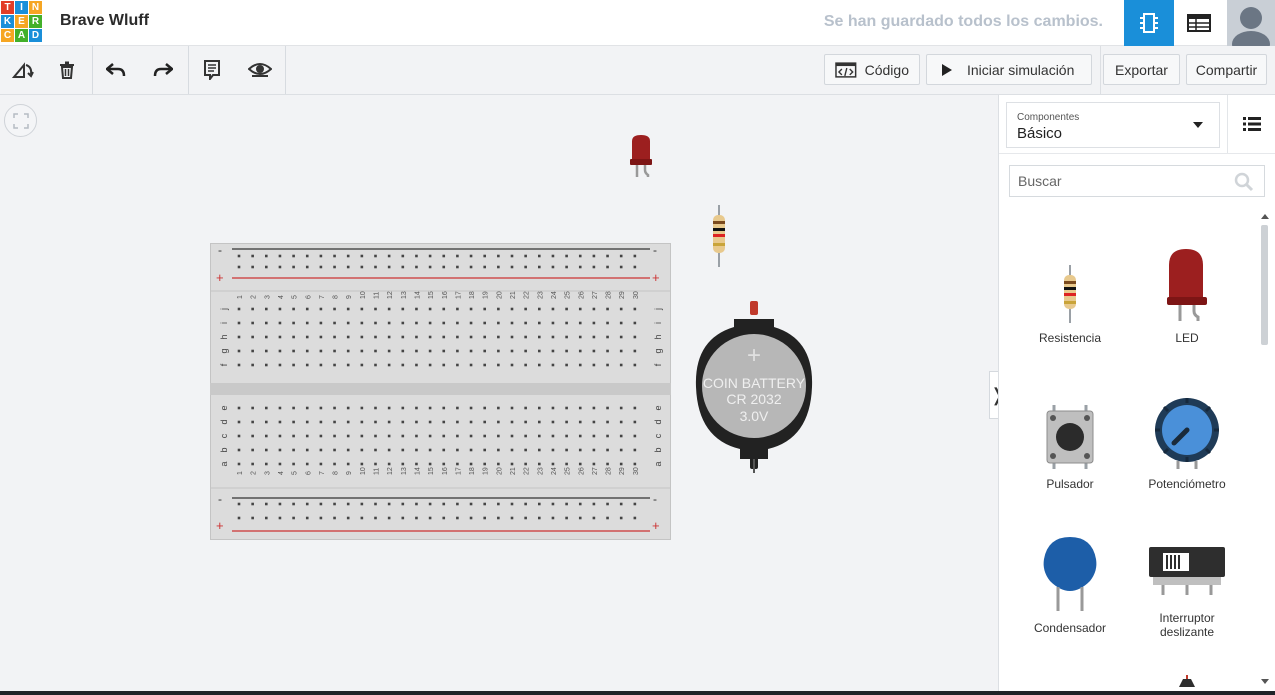 The height and width of the screenshot is (695, 1275). I want to click on undo-button, so click(116, 70).